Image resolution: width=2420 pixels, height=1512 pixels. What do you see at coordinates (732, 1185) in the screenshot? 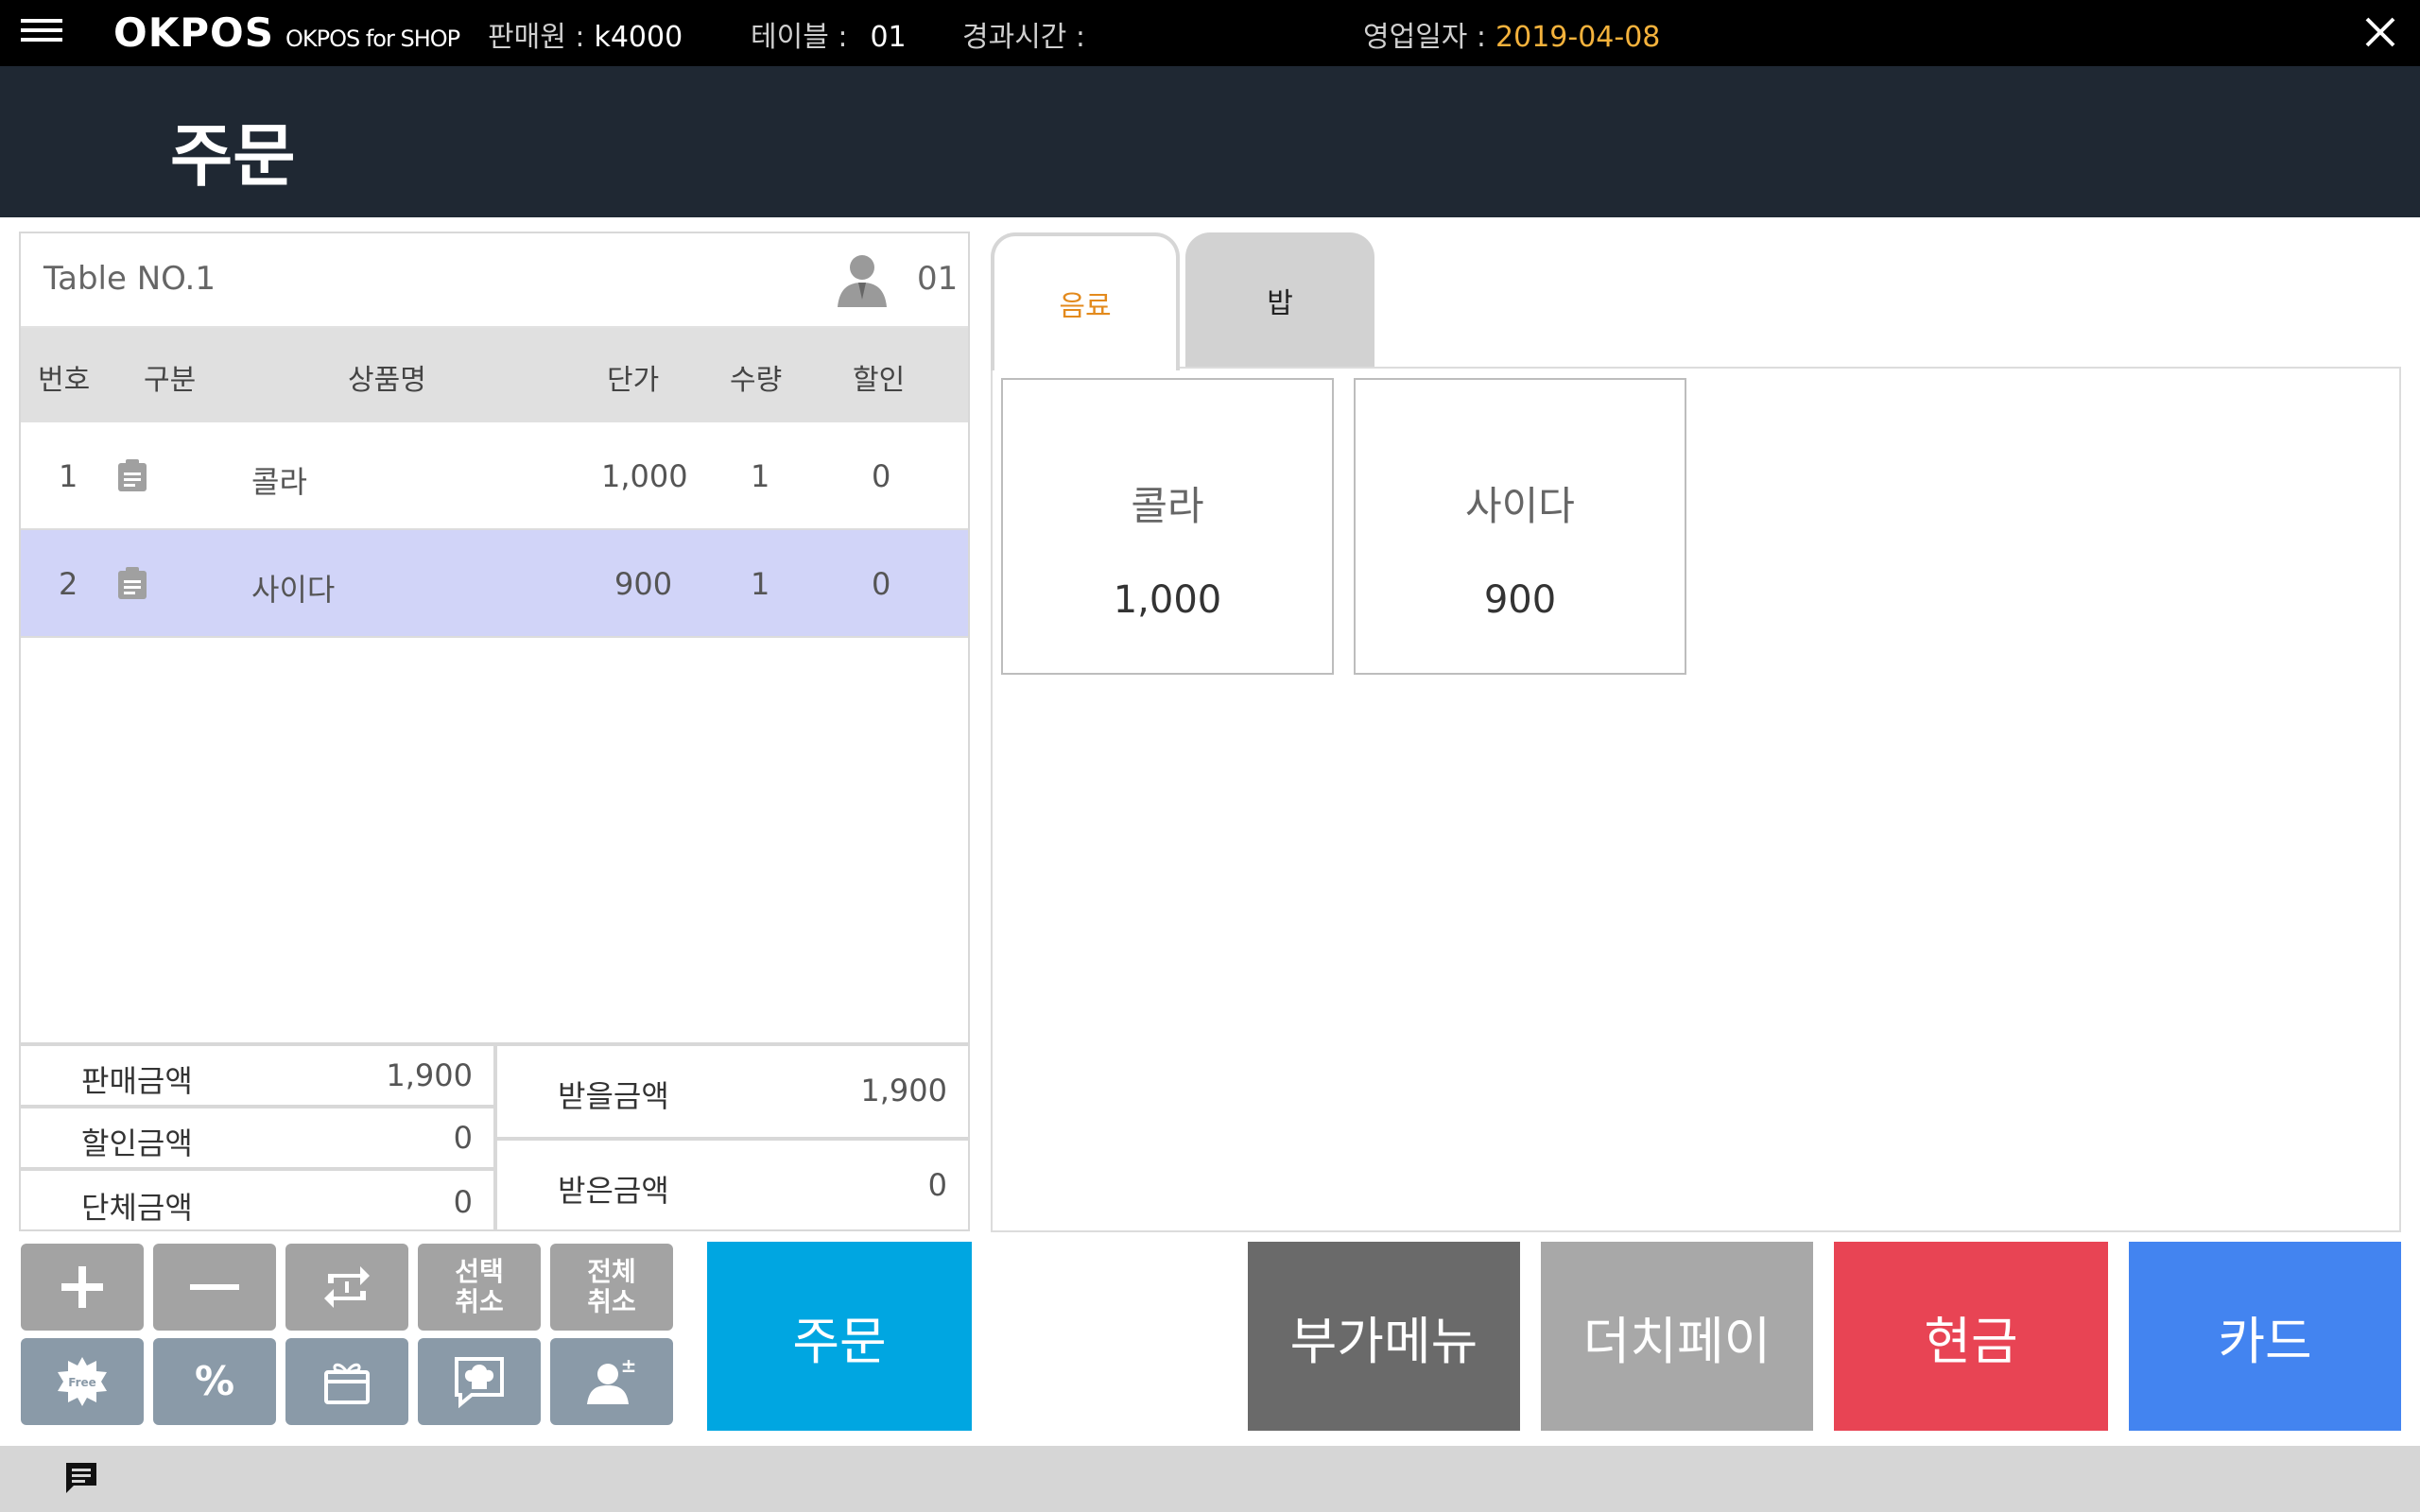
I see `received-amount: 받은금액 0` at bounding box center [732, 1185].